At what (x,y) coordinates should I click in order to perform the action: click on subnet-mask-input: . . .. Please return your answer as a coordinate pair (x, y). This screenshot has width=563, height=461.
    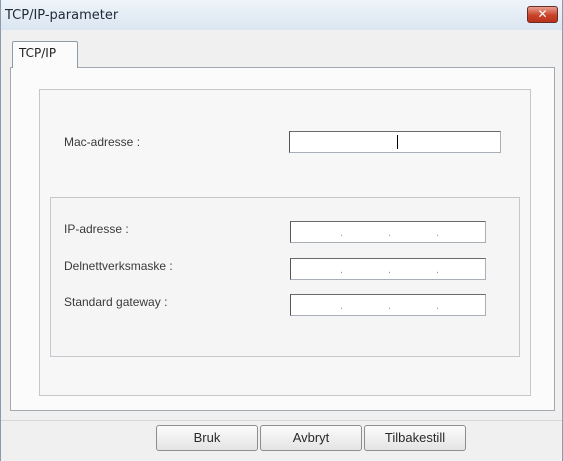
    Looking at the image, I should click on (388, 269).